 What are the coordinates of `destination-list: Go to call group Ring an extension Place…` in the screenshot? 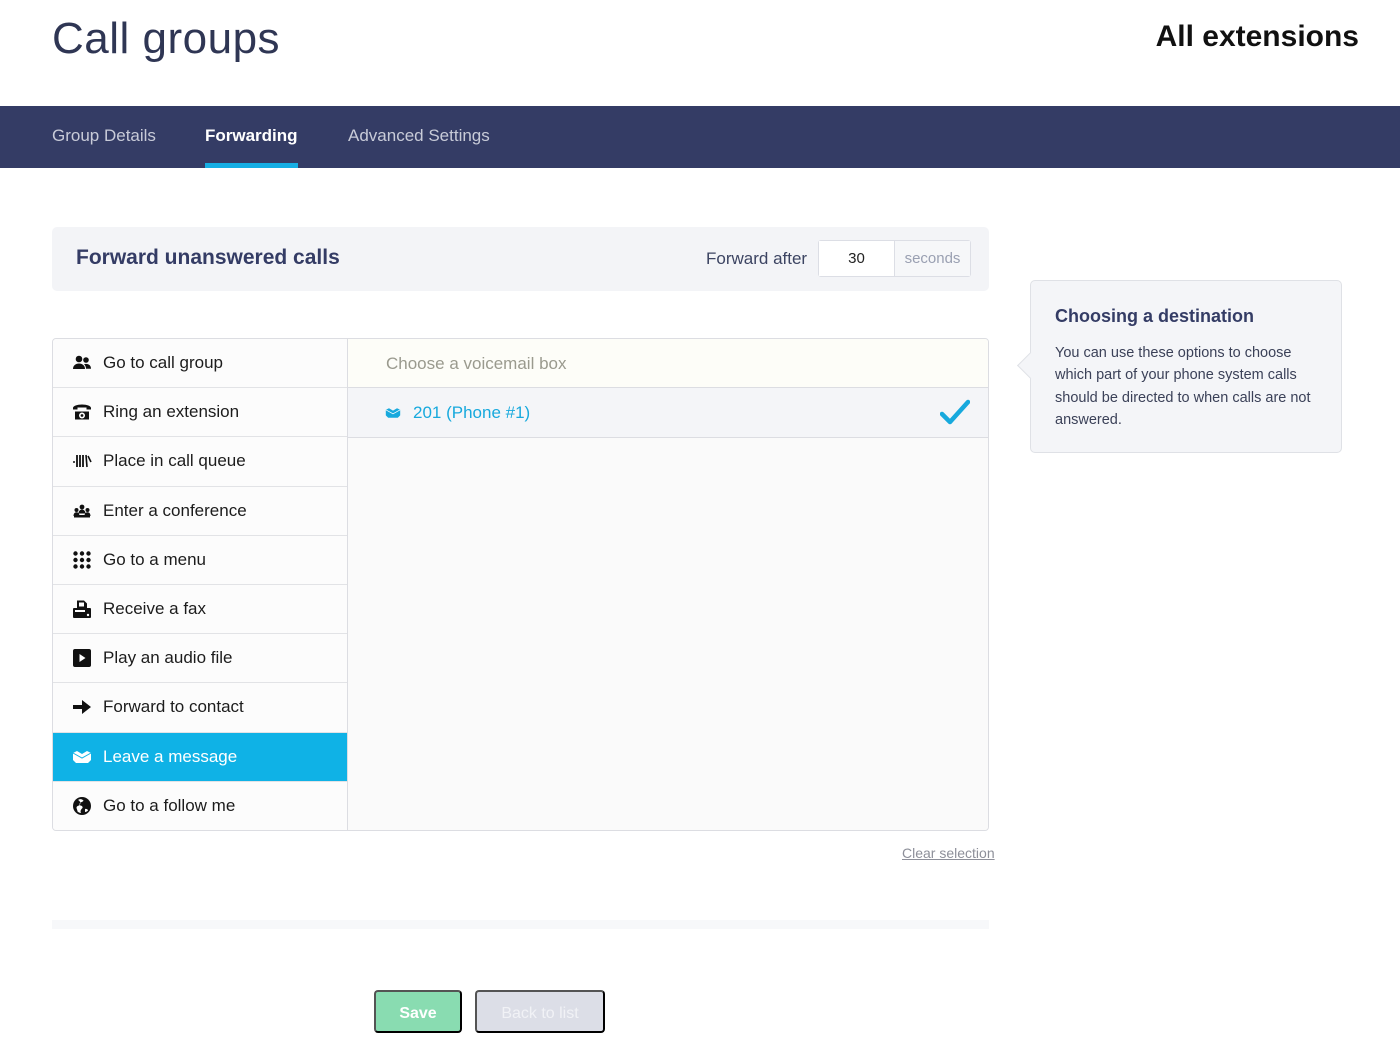 It's located at (200, 584).